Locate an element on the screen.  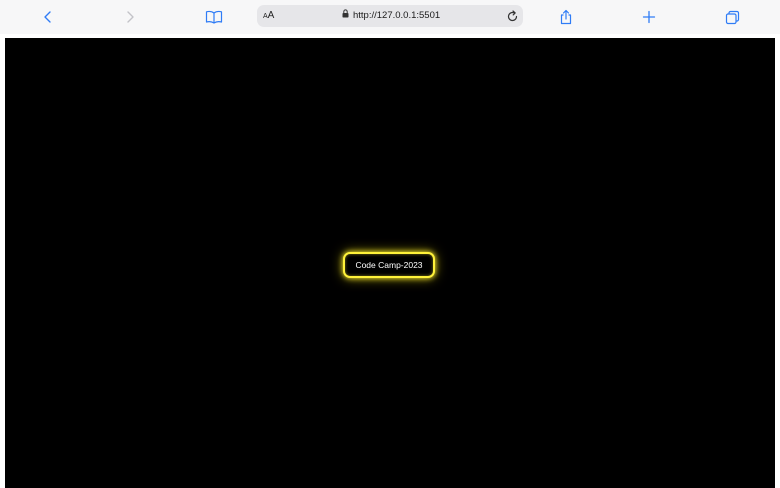
url-text: http://127.0.0.1:5501 is located at coordinates (397, 15).